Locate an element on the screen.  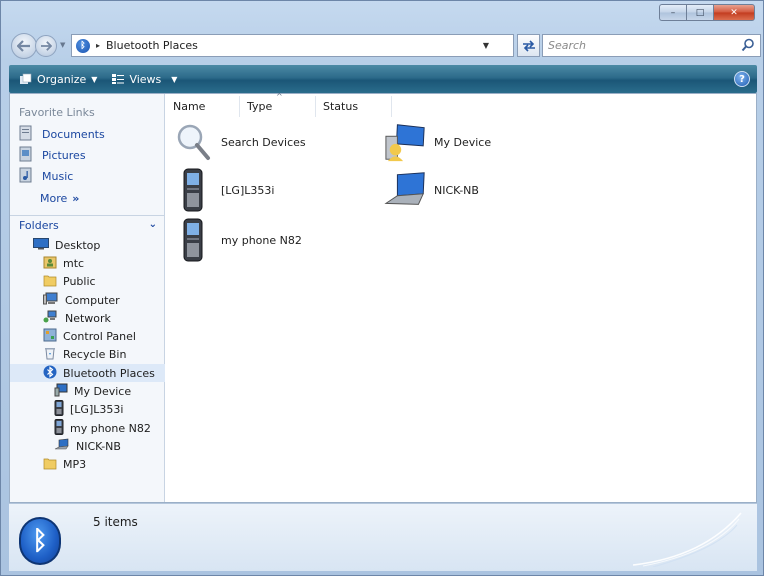
folders-header: Folders ⌄ is located at coordinates (87, 225).